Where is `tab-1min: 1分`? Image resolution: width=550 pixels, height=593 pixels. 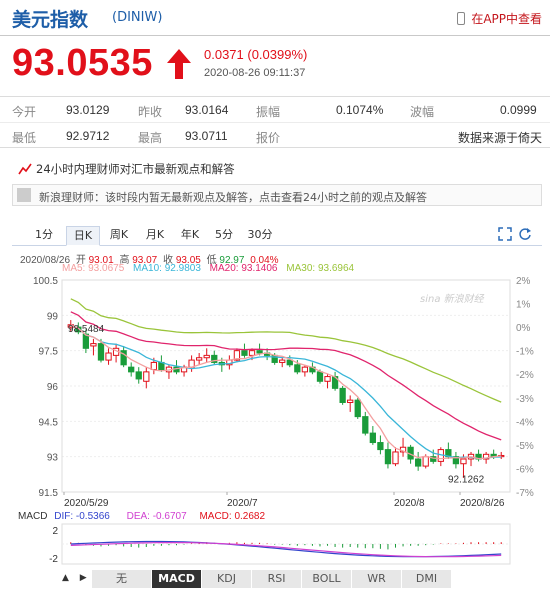 tab-1min: 1分 is located at coordinates (44, 236).